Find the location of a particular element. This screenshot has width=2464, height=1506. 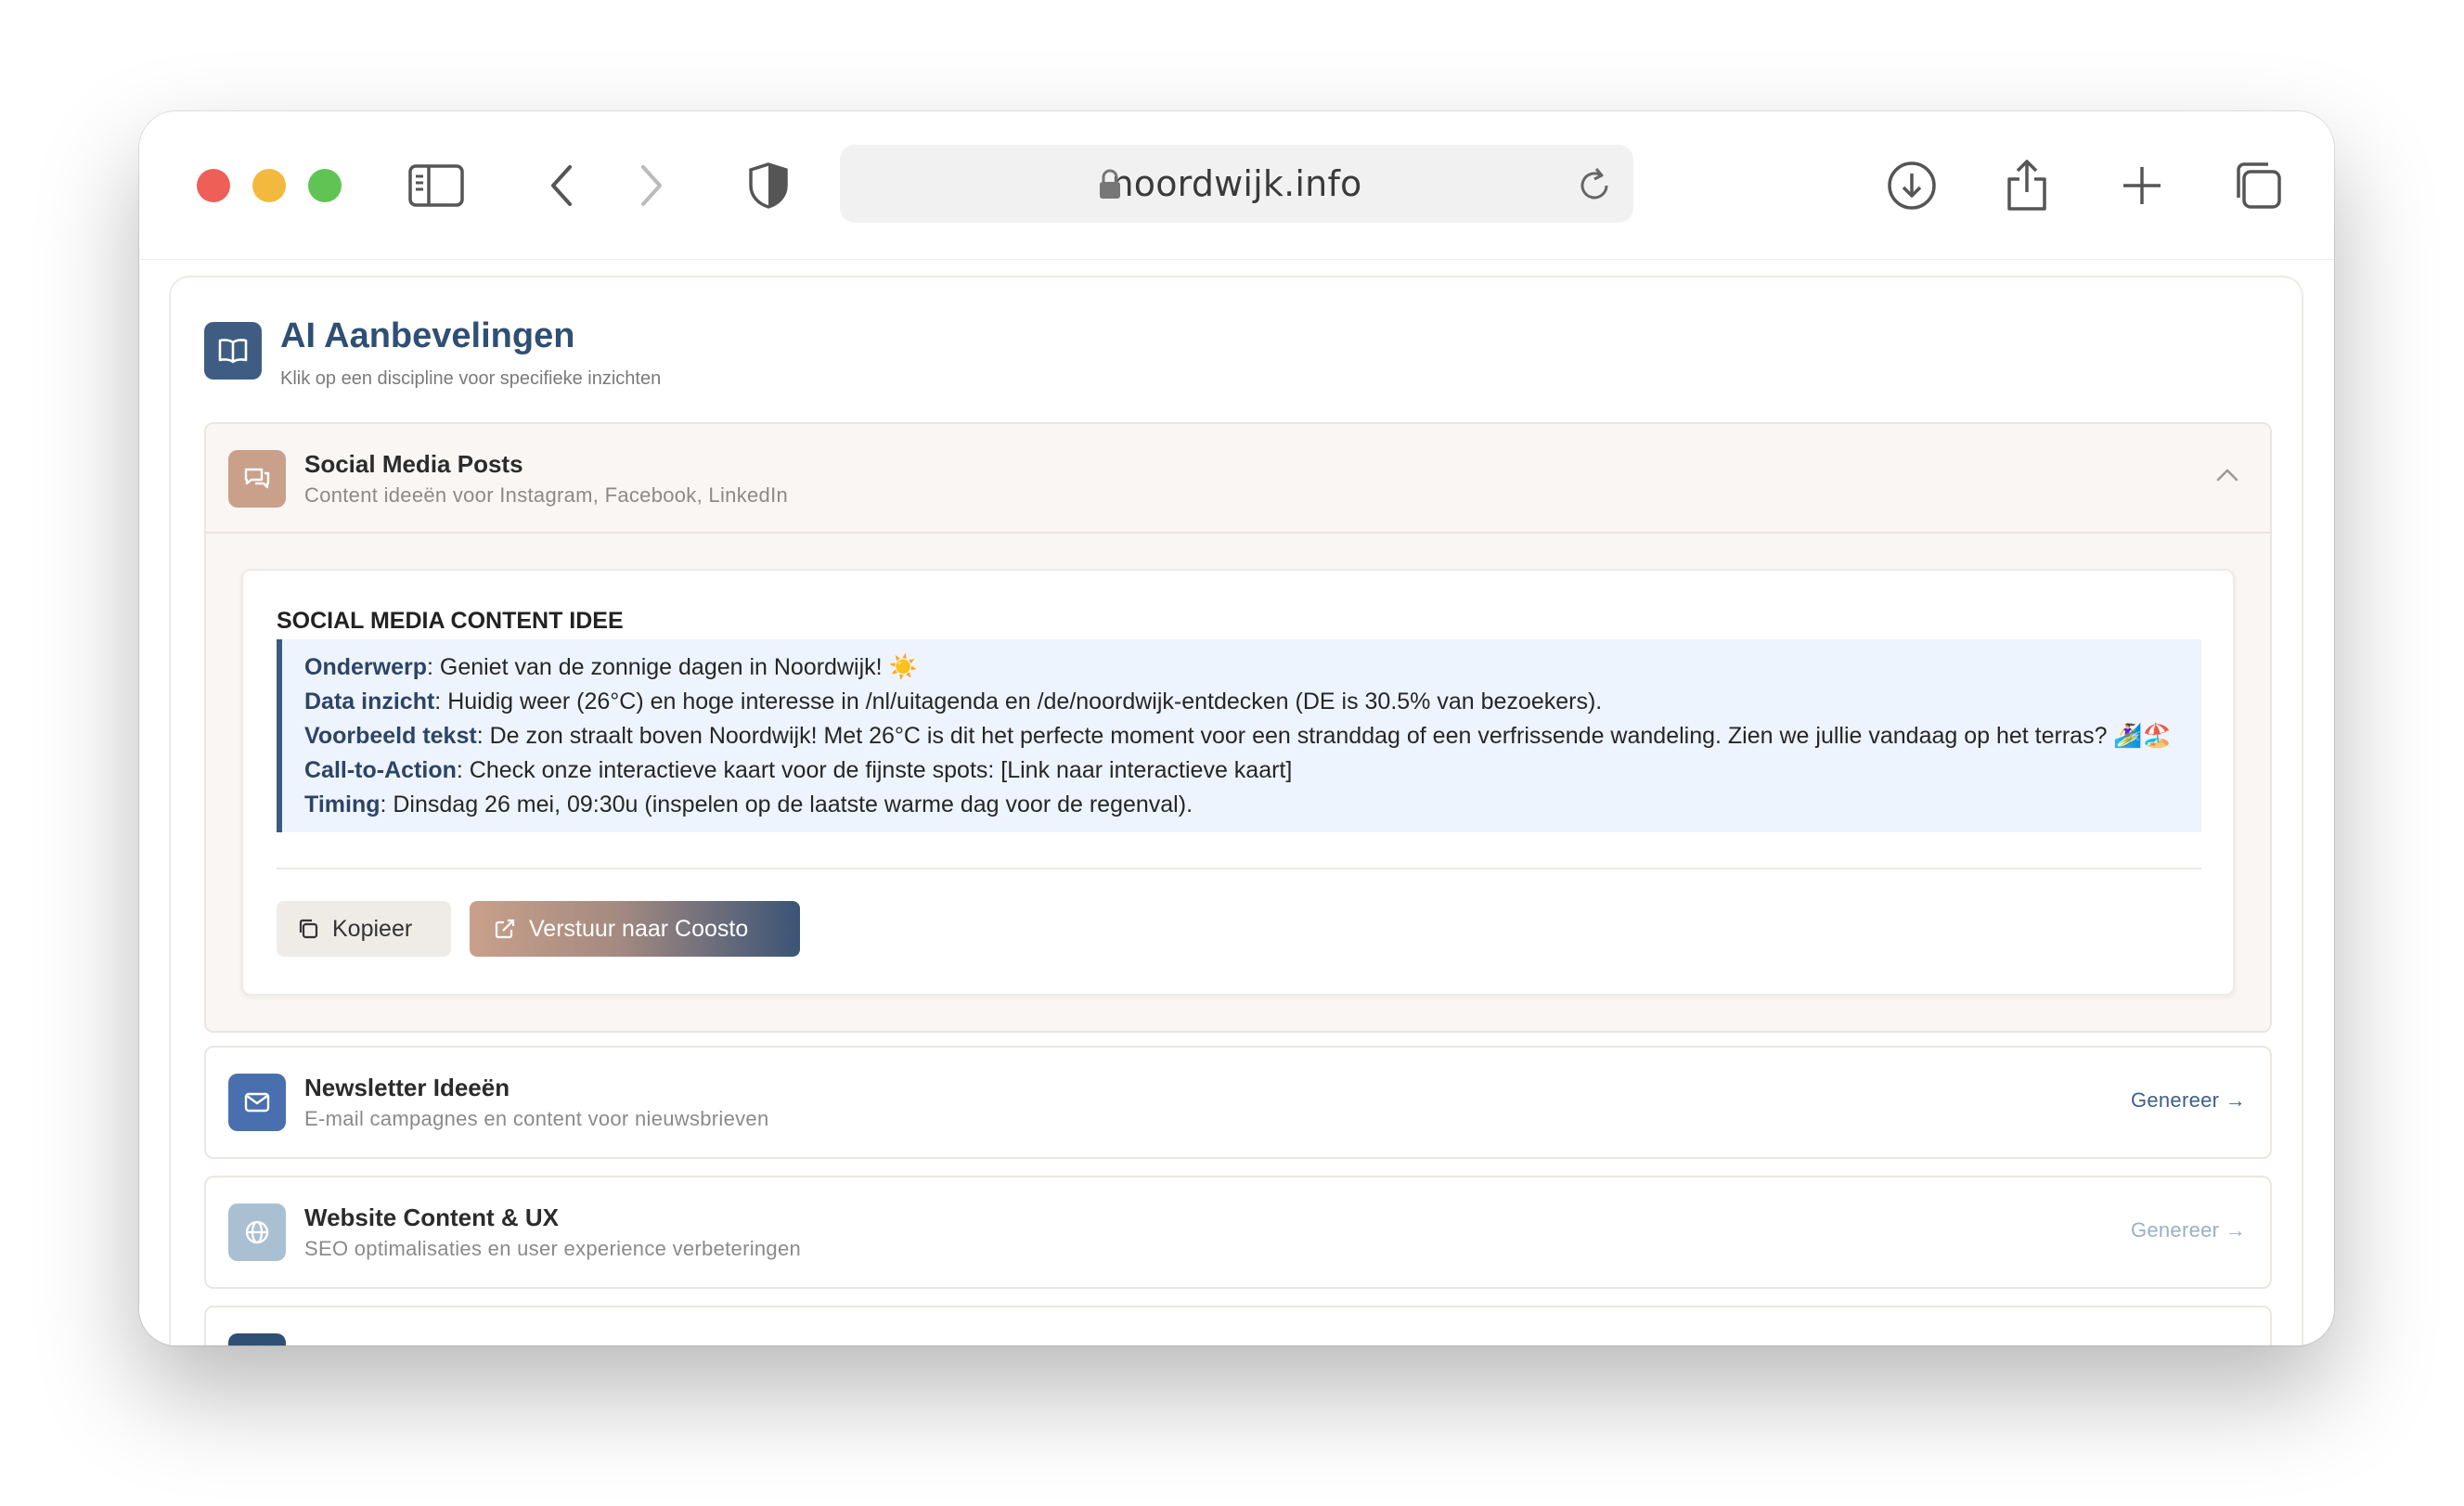

browser-toolbar: noordwijk.info is located at coordinates (1236, 185).